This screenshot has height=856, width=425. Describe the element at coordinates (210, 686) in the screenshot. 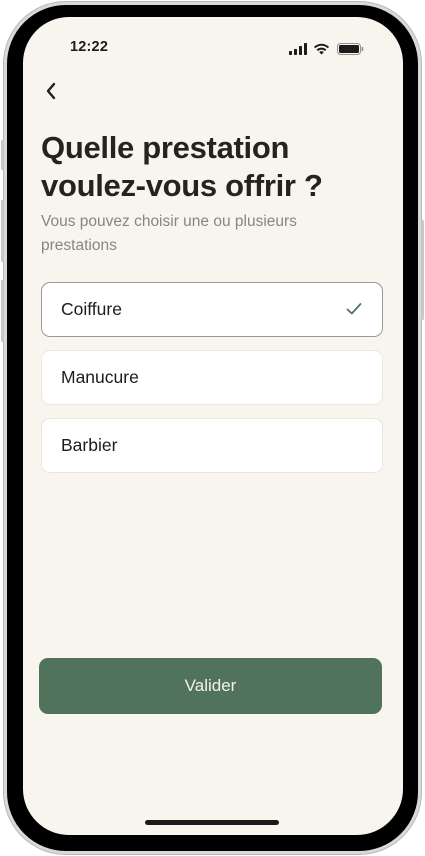

I see `validate-button: Valider` at that location.